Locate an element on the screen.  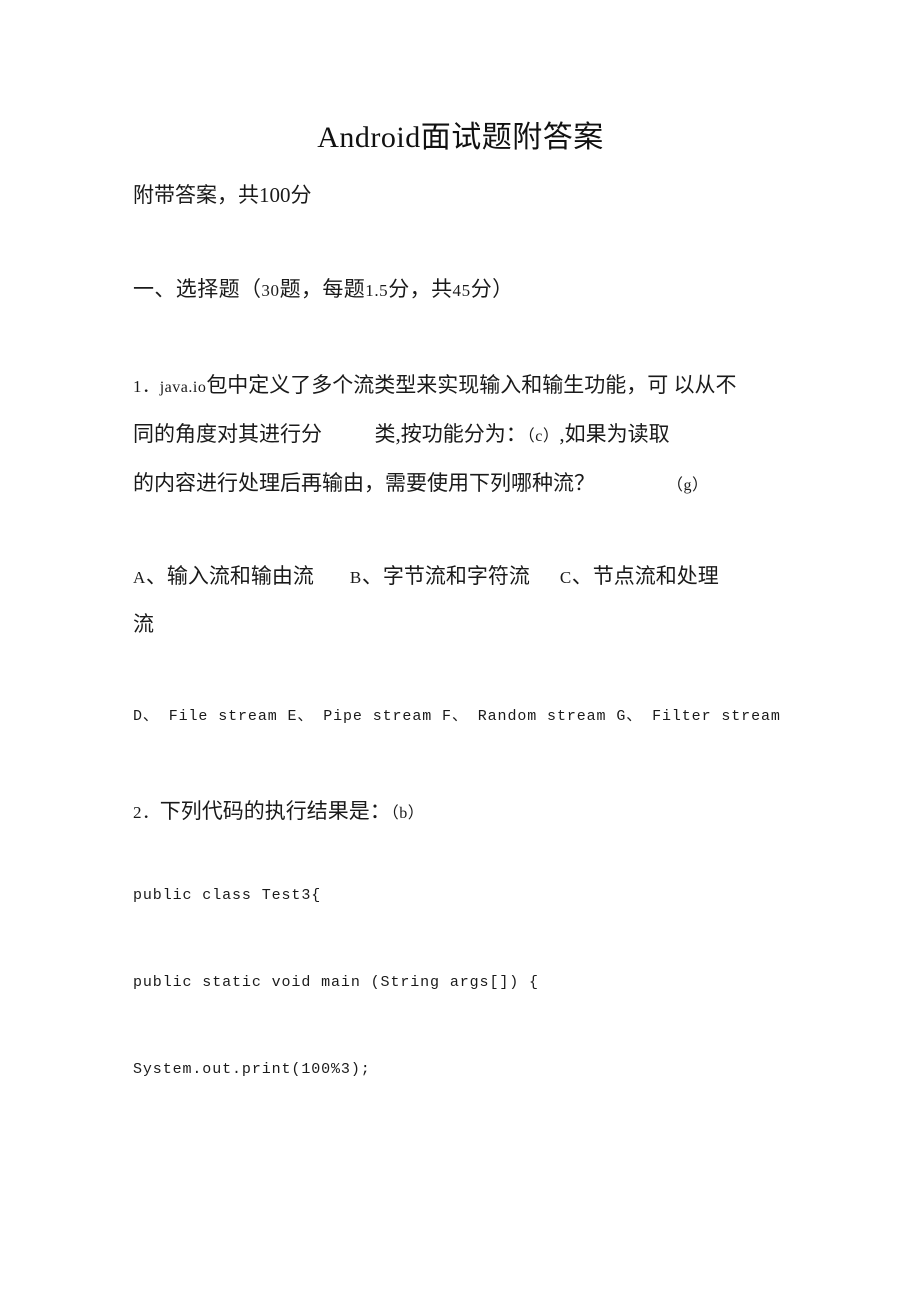
section-heading-prefix: 一、选择题（ is located at coordinates (197, 289).